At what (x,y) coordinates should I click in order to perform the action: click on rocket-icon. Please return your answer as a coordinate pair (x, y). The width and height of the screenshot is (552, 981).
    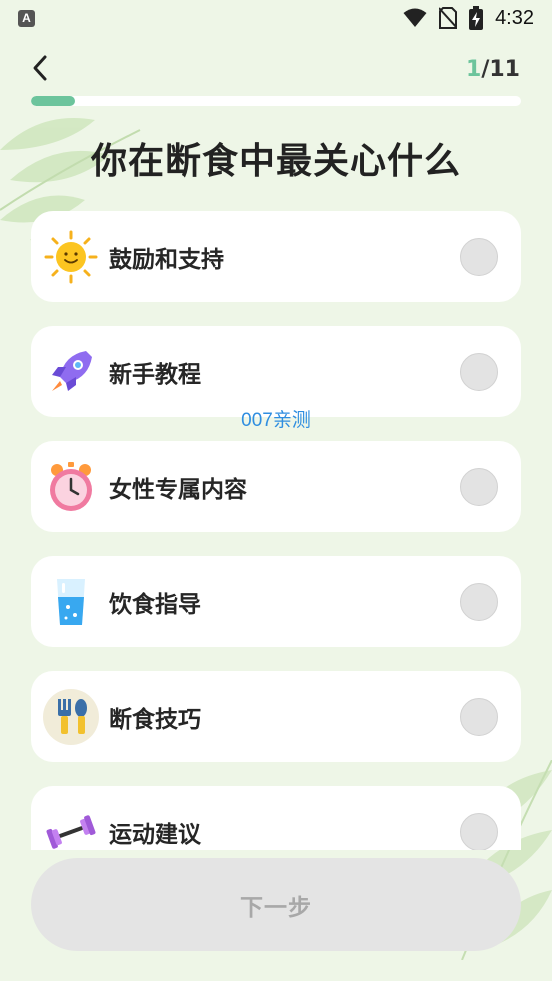
    Looking at the image, I should click on (71, 372).